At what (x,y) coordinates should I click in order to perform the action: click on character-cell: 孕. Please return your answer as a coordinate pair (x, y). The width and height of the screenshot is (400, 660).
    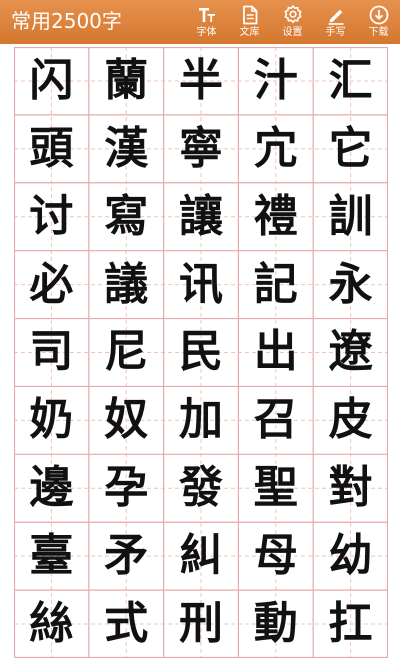
    Looking at the image, I should click on (126, 488).